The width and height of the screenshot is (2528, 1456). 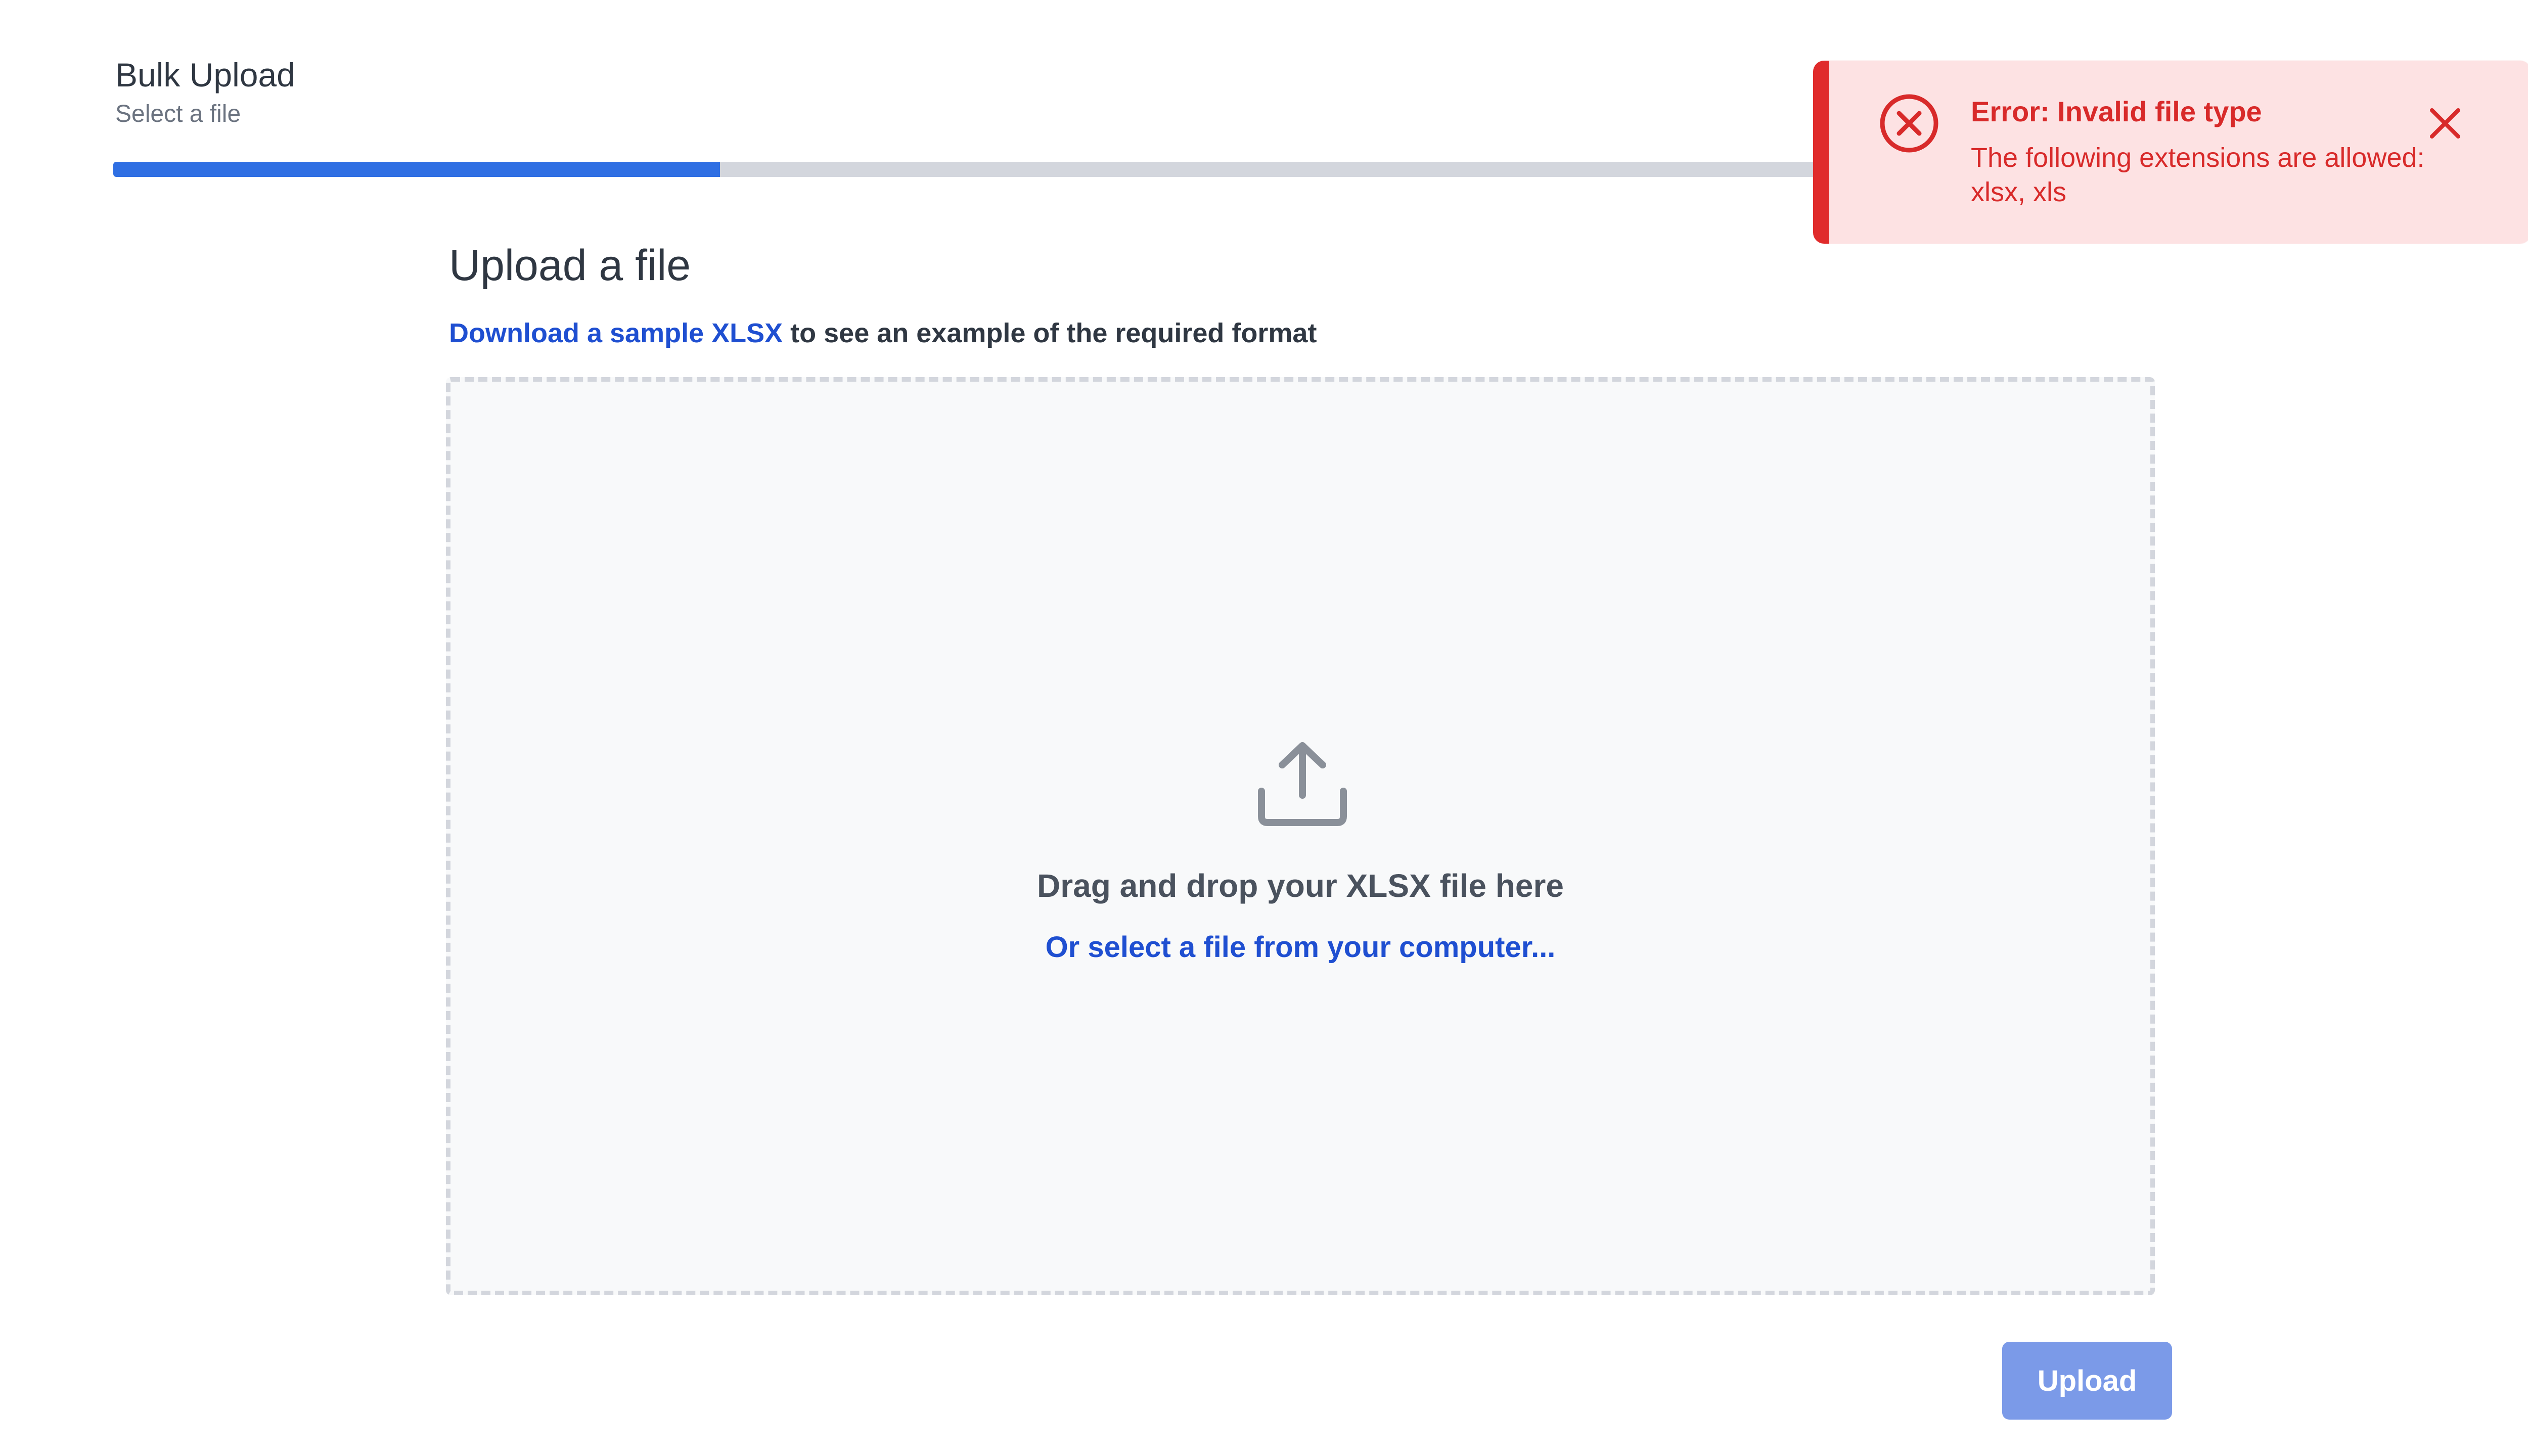 What do you see at coordinates (417, 169) in the screenshot?
I see `progress-bar-fill` at bounding box center [417, 169].